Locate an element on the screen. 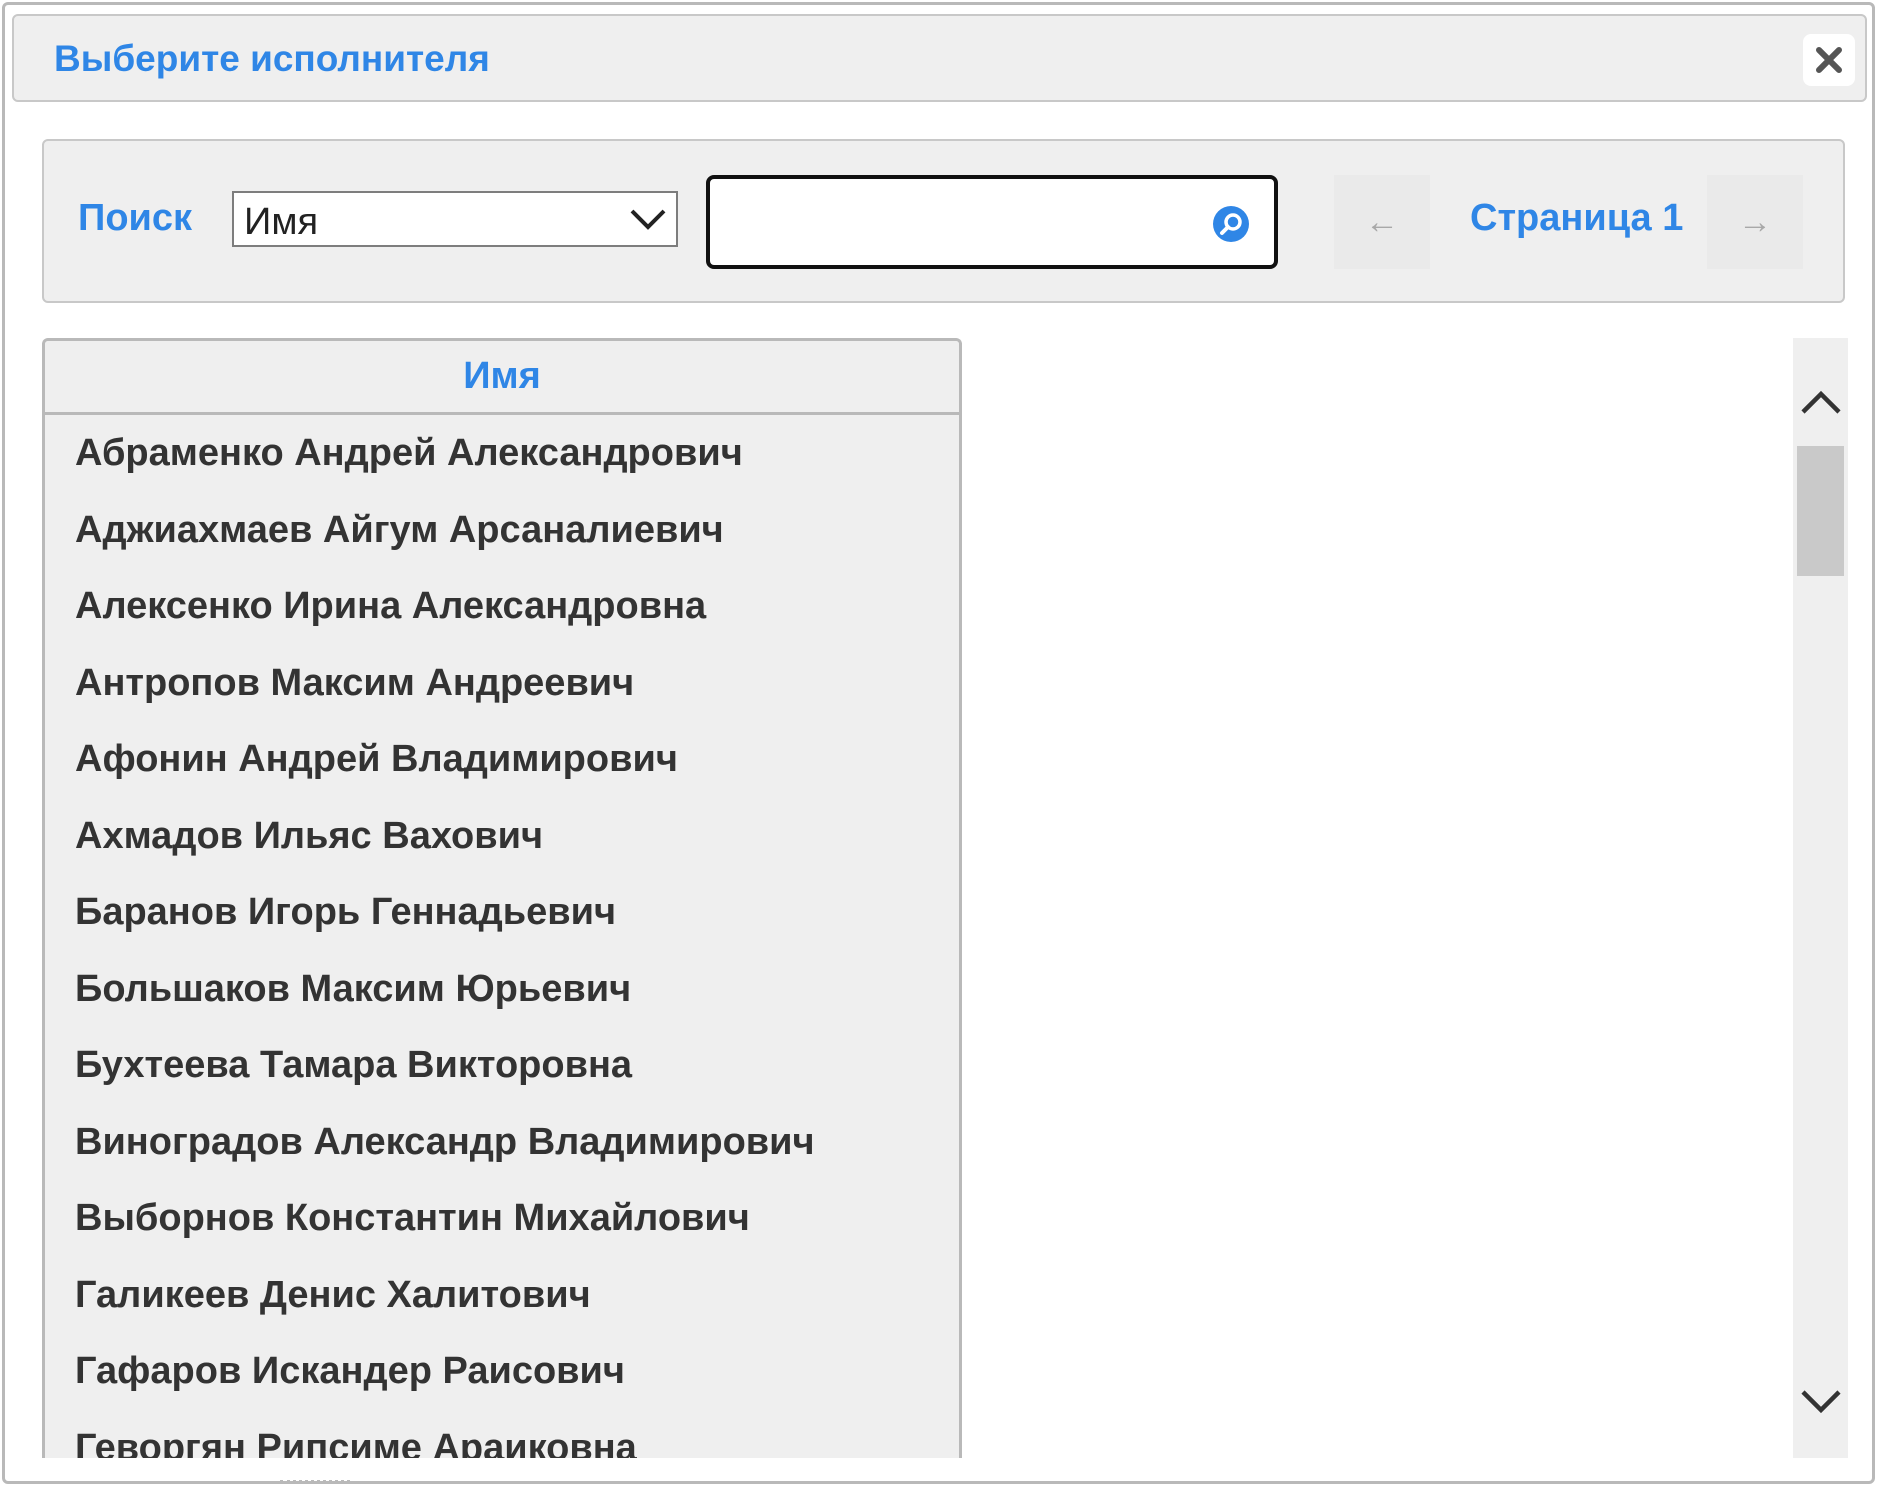  search-field-select: Имя is located at coordinates (455, 219).